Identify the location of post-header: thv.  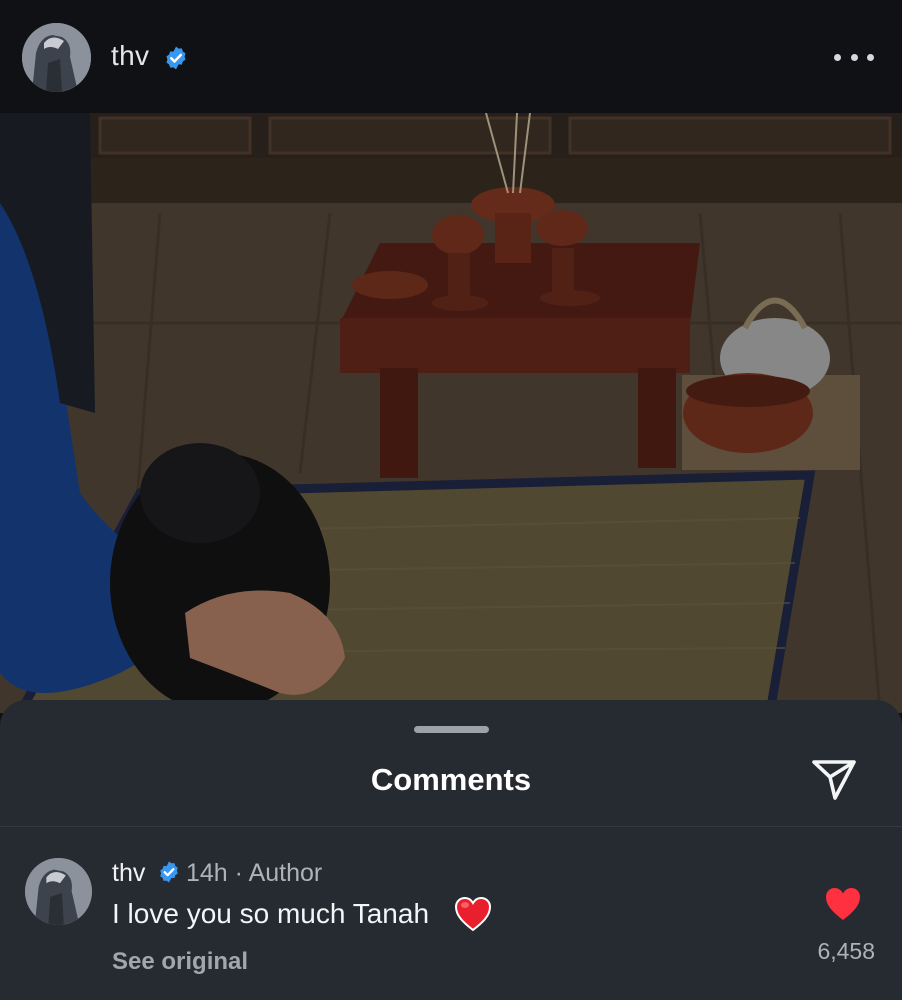
(451, 56).